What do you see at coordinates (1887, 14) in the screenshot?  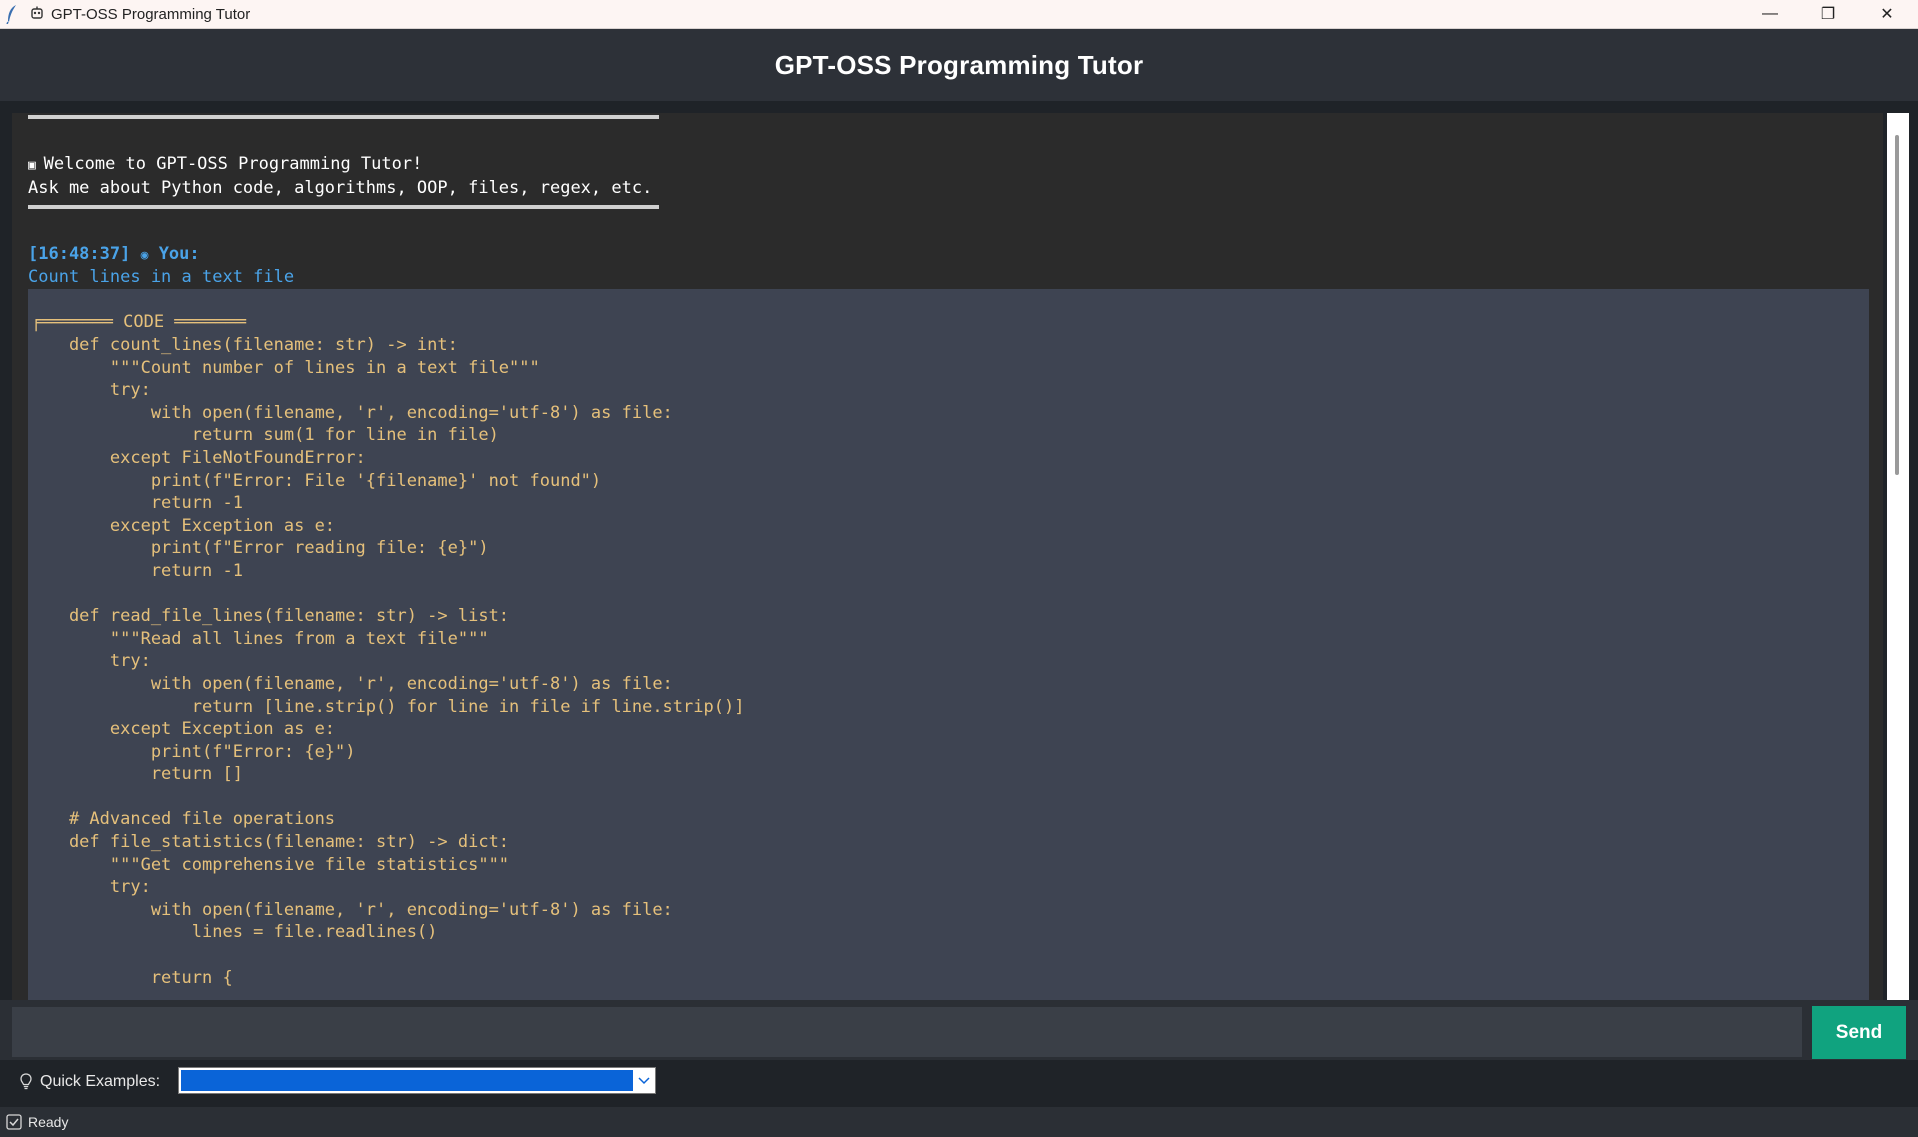 I see `close-button: ✕` at bounding box center [1887, 14].